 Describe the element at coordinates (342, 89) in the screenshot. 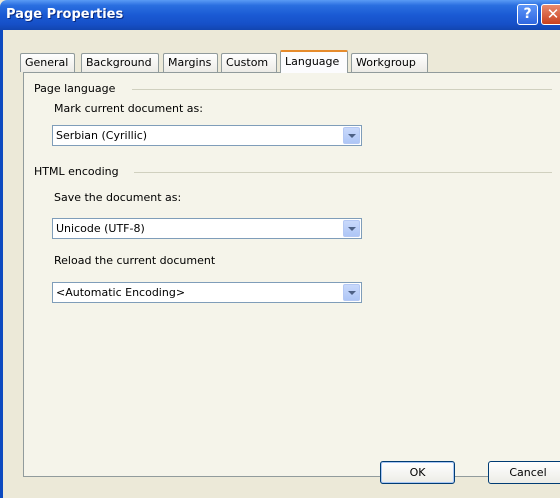

I see `page-language-divider` at that location.